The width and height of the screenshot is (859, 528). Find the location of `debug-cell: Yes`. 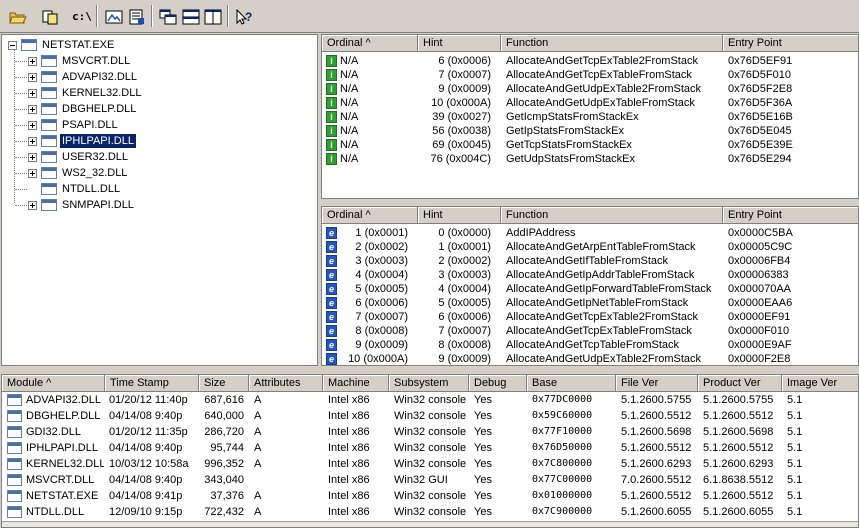

debug-cell: Yes is located at coordinates (483, 464).